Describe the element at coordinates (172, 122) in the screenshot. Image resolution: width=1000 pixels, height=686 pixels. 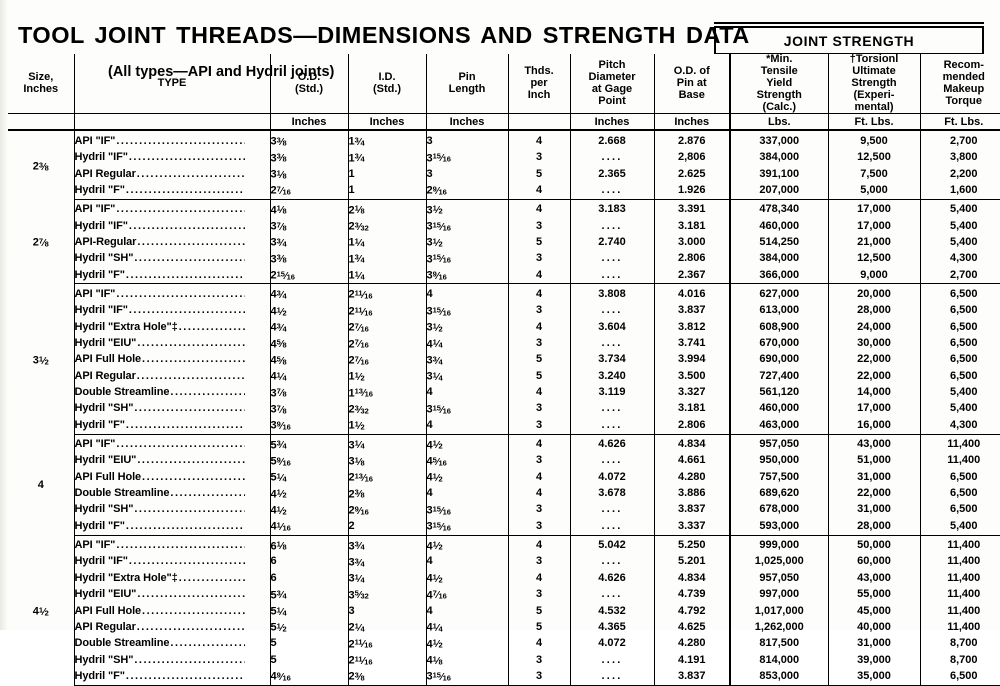
I see `unit-type` at that location.